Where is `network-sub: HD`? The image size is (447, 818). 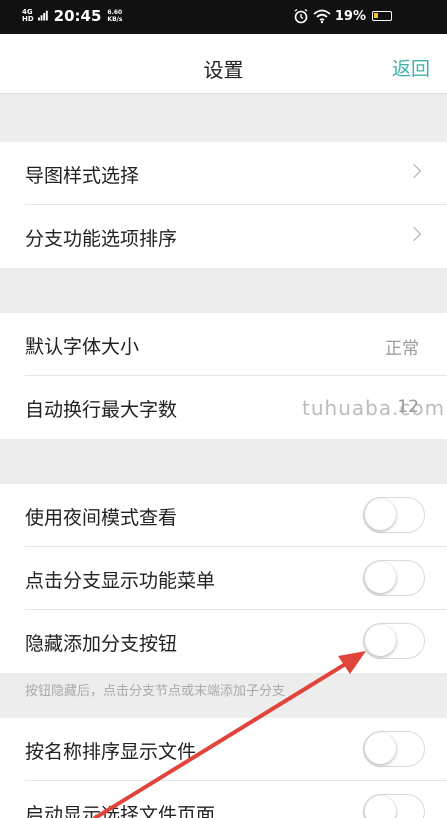
network-sub: HD is located at coordinates (28, 19).